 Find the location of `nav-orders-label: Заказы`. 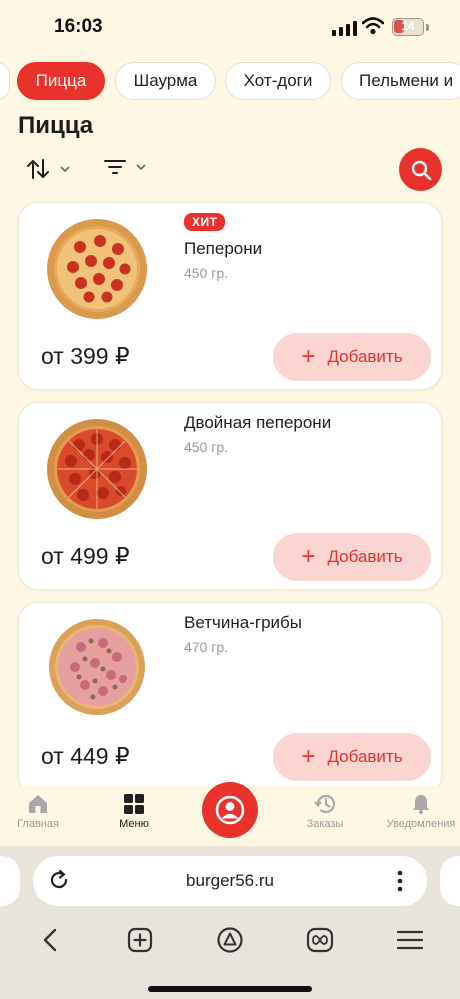

nav-orders-label: Заказы is located at coordinates (325, 824).